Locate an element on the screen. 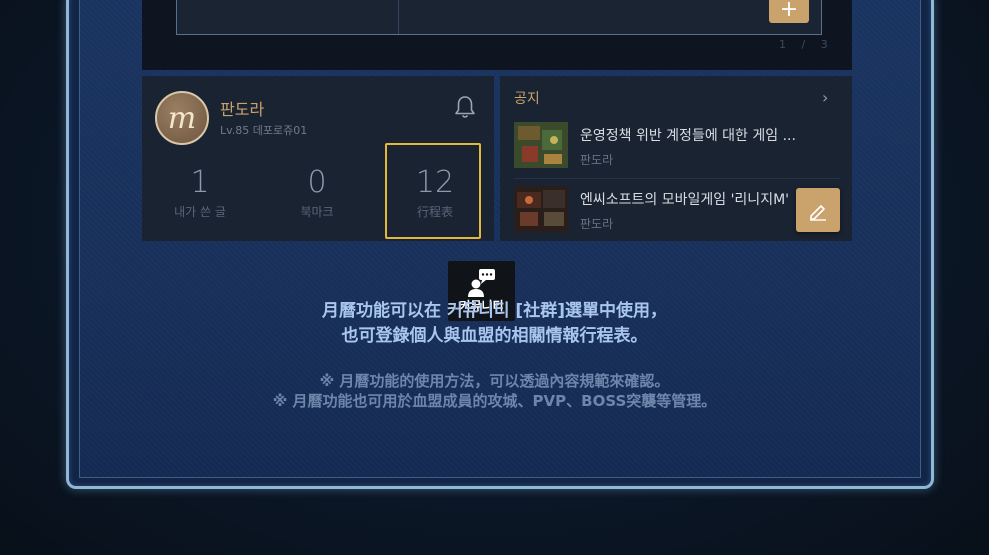 The width and height of the screenshot is (989, 555). avatar-glyph: m is located at coordinates (182, 118).